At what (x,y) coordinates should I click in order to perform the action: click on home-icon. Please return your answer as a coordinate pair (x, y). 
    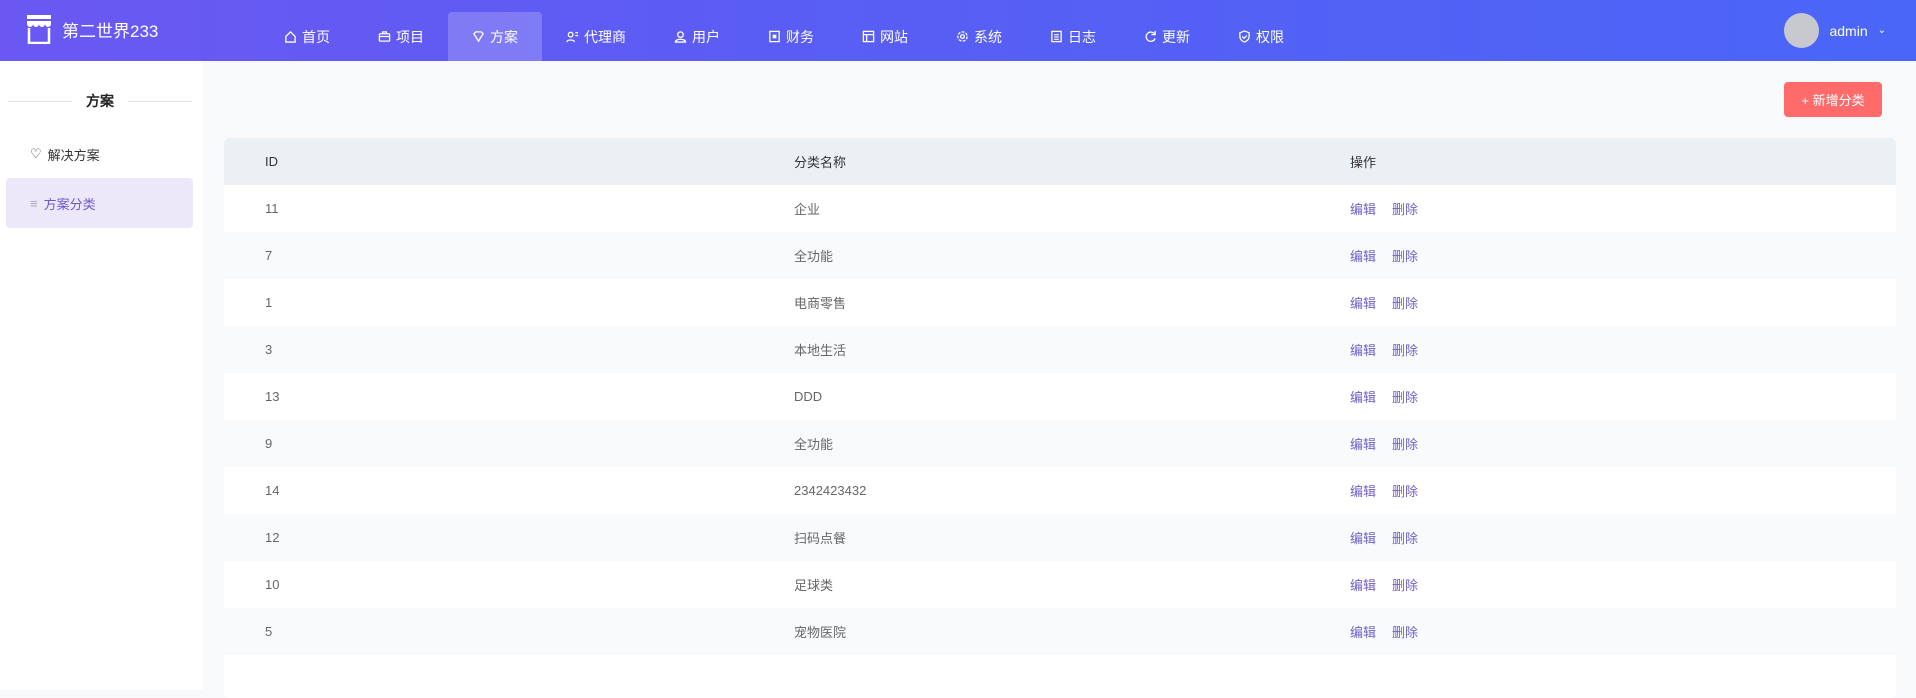
    Looking at the image, I should click on (290, 36).